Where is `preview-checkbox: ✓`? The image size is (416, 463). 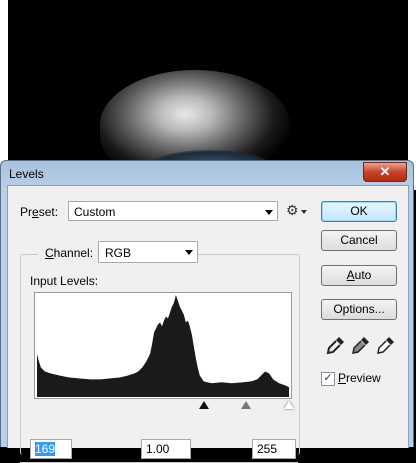
preview-checkbox: ✓ is located at coordinates (328, 379).